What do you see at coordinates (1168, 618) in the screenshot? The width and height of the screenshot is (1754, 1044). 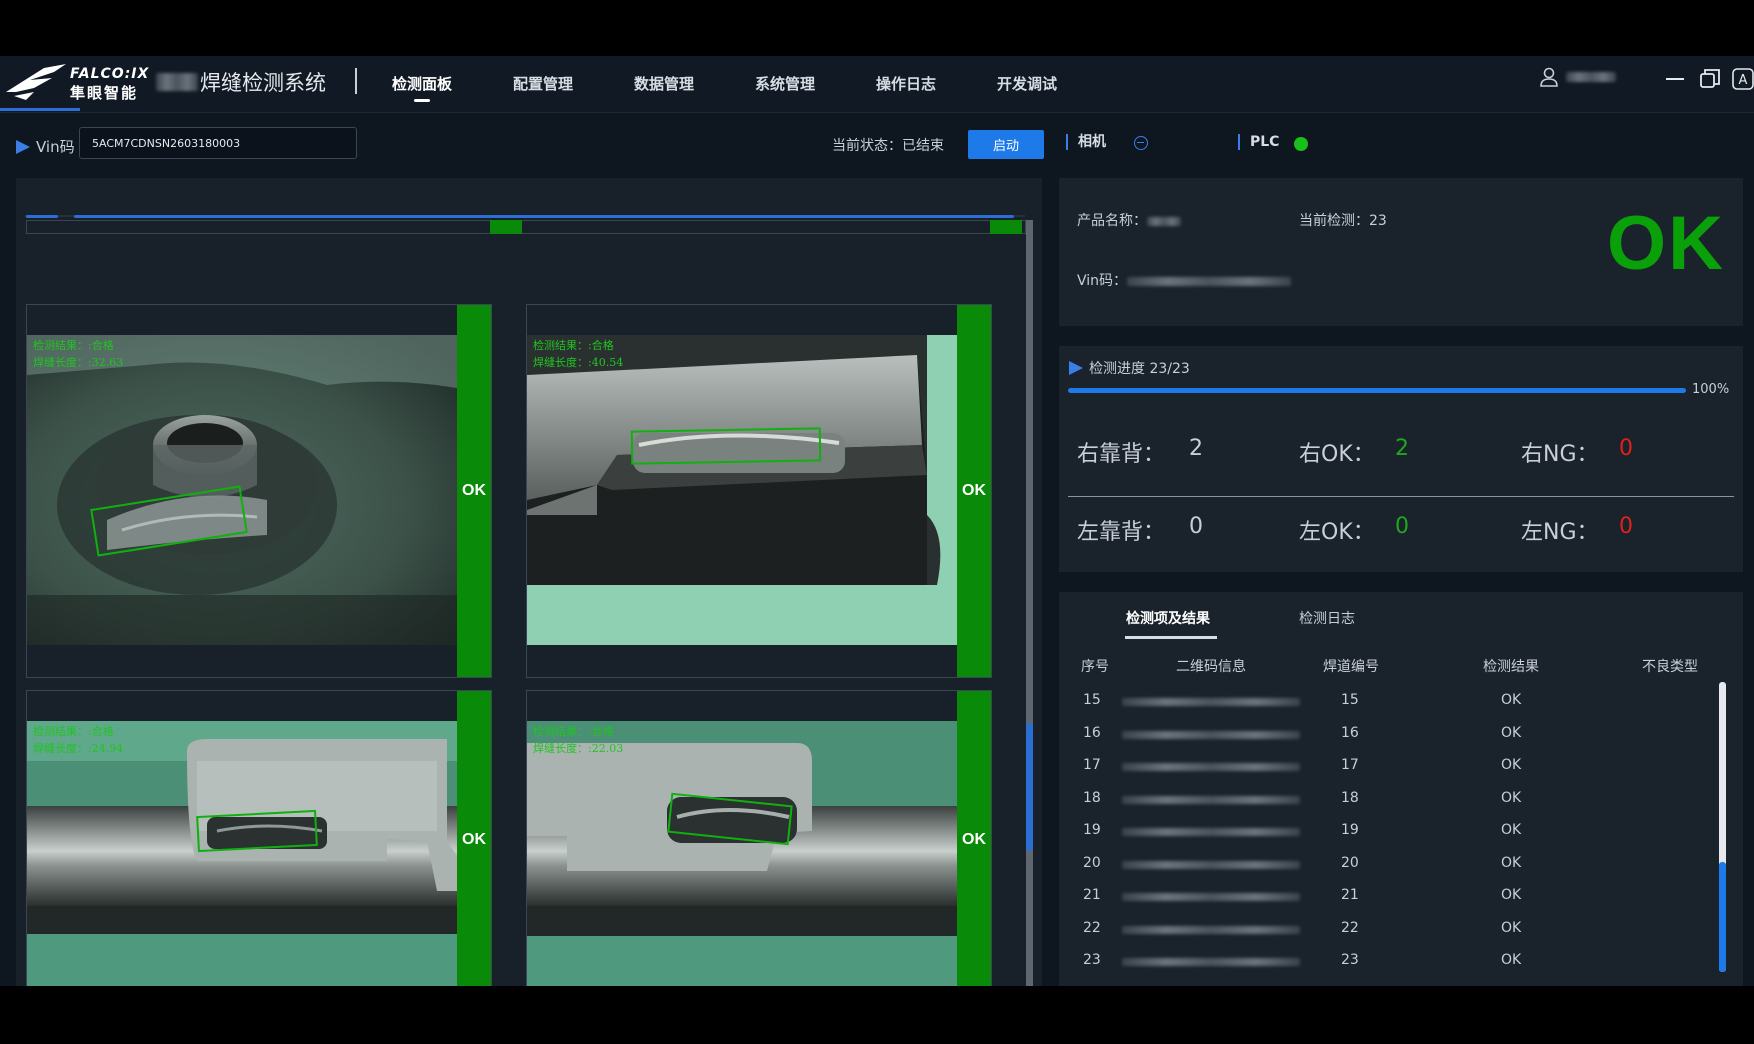 I see `tab-results: 检测项及结果` at bounding box center [1168, 618].